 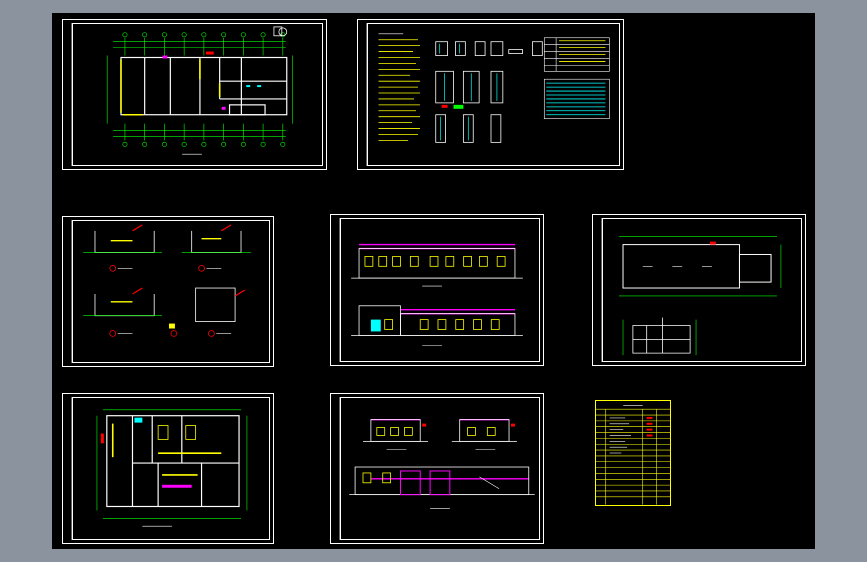 I want to click on sheet-elevations-side, so click(x=437, y=468).